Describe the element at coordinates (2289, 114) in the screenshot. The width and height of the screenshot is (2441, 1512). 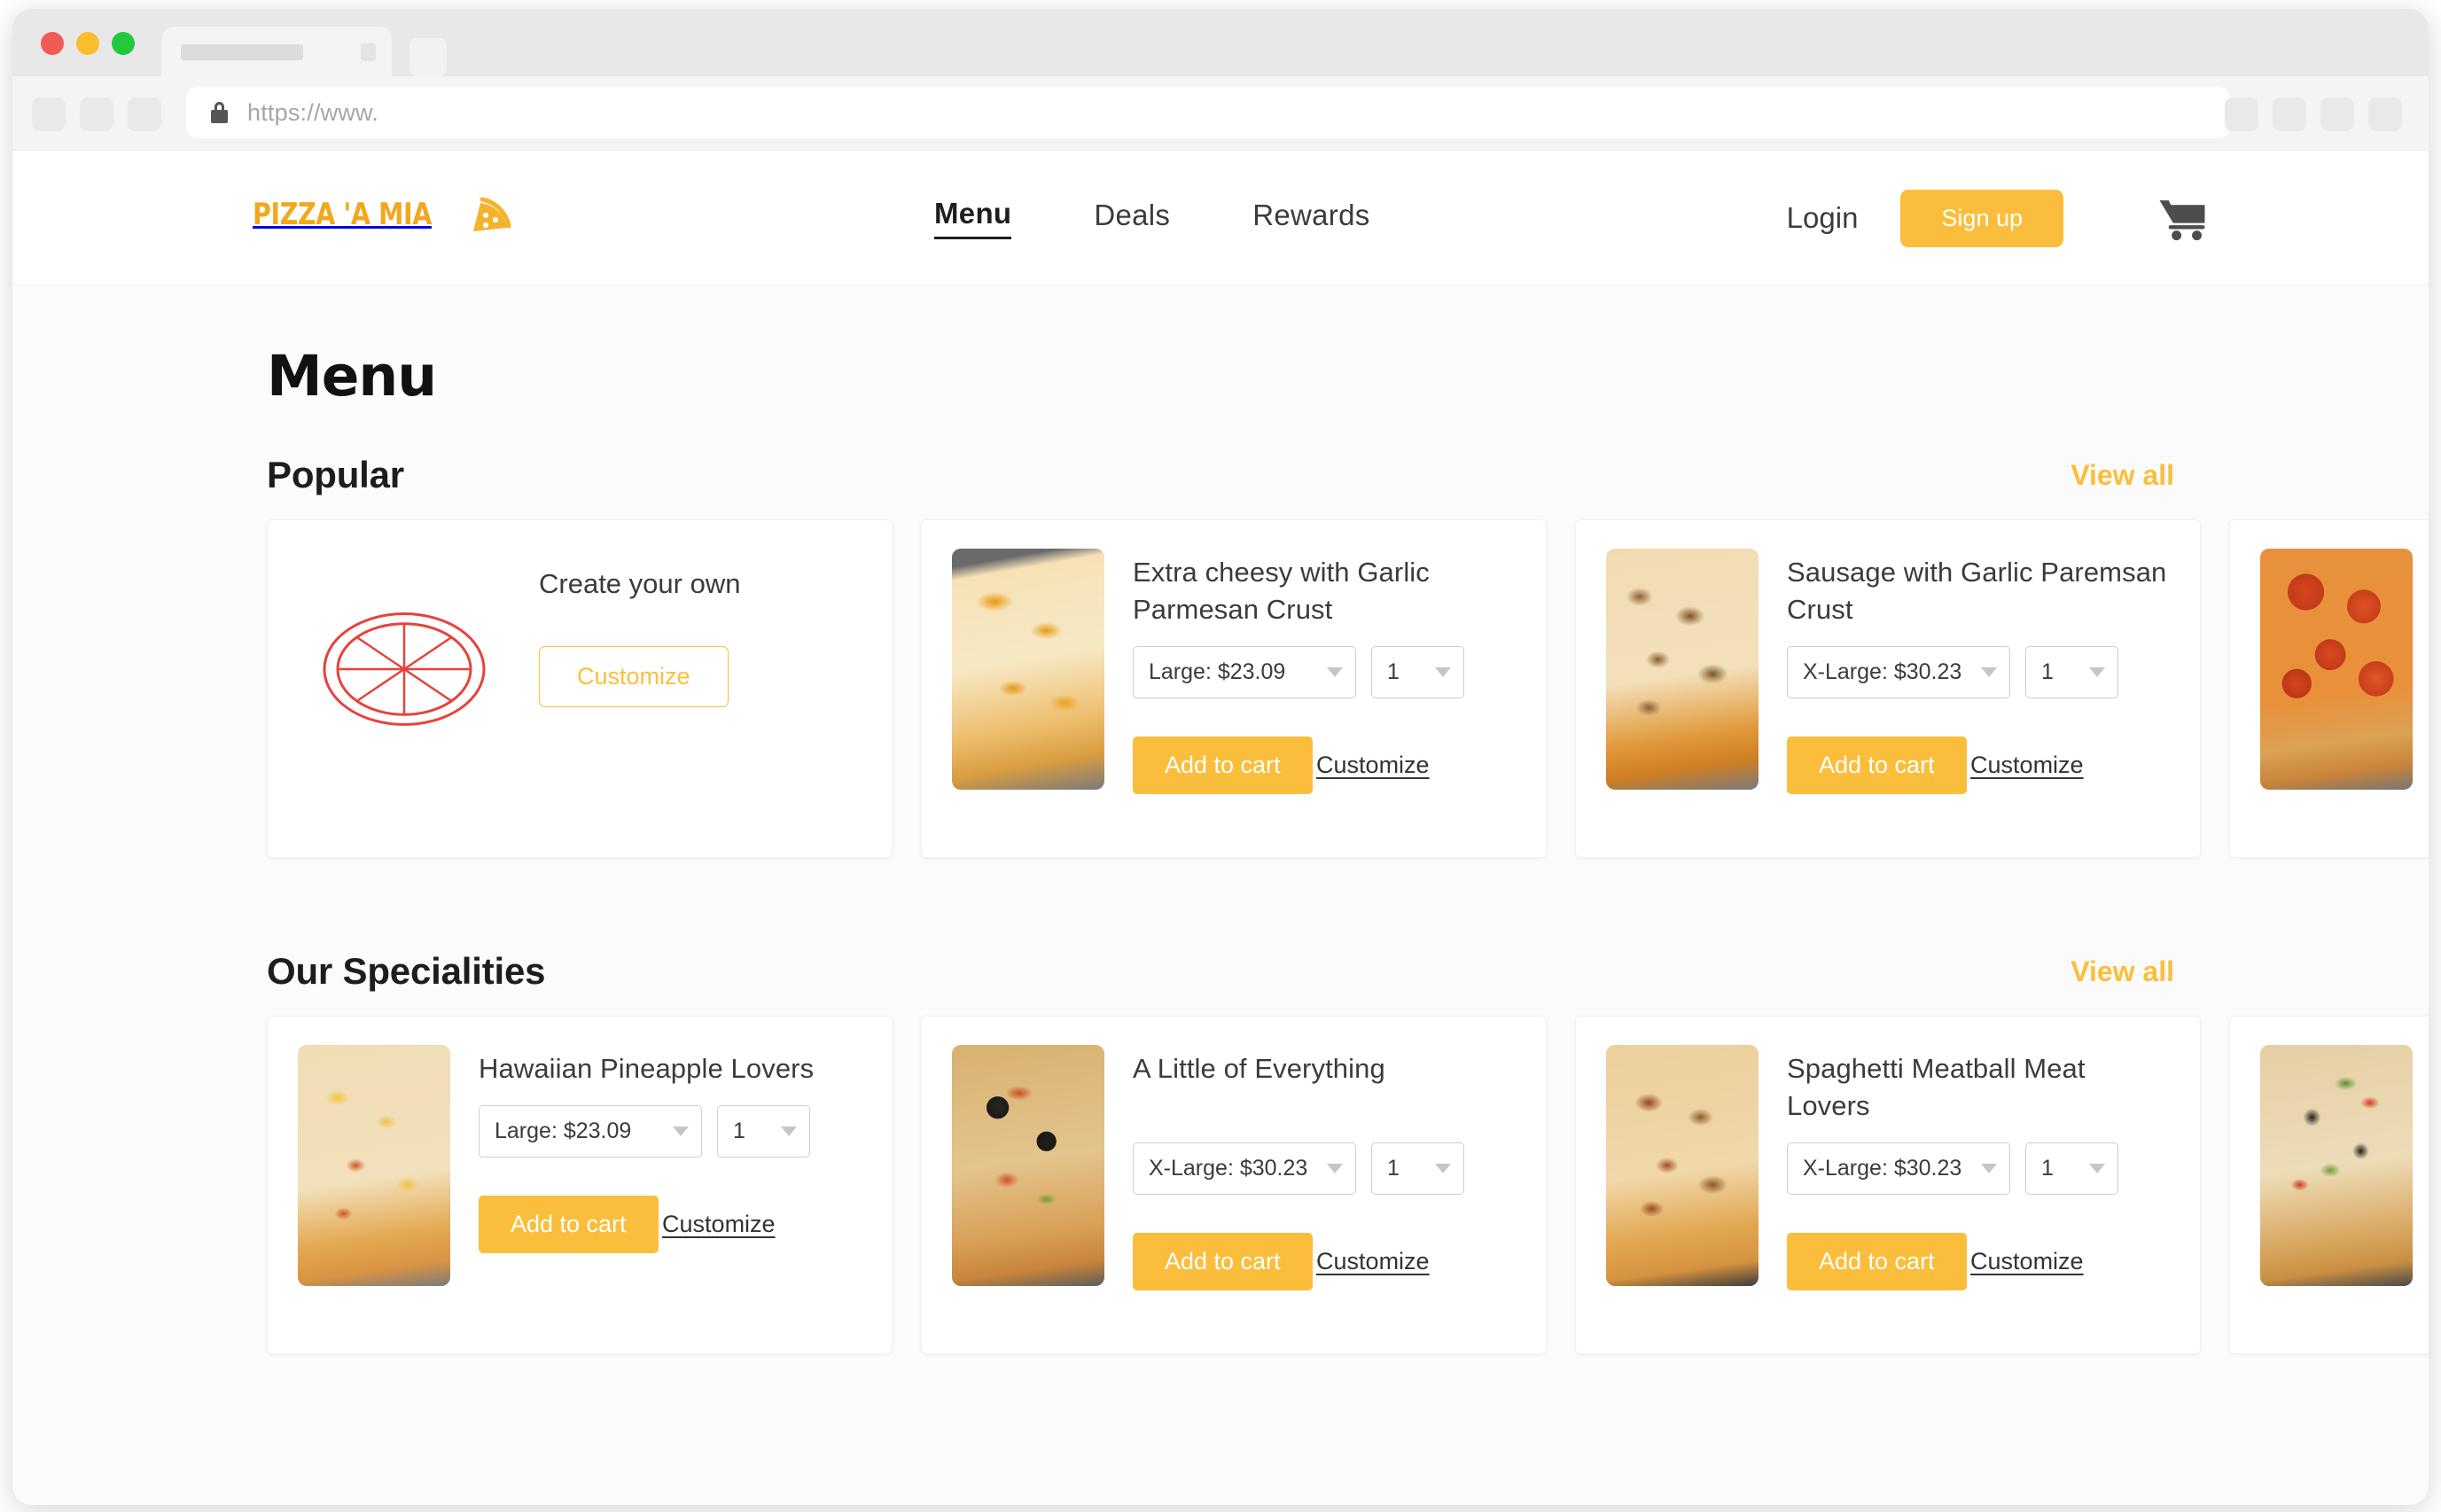
I see `bookmarks-button` at that location.